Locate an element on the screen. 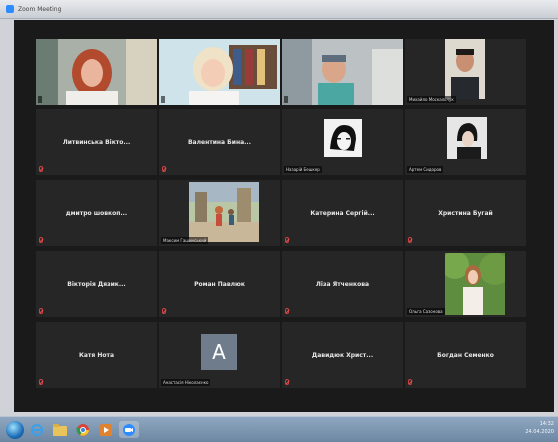 The width and height of the screenshot is (558, 442). participant-tile-18: A Анастасія Ніколаєнко is located at coordinates (219, 355).